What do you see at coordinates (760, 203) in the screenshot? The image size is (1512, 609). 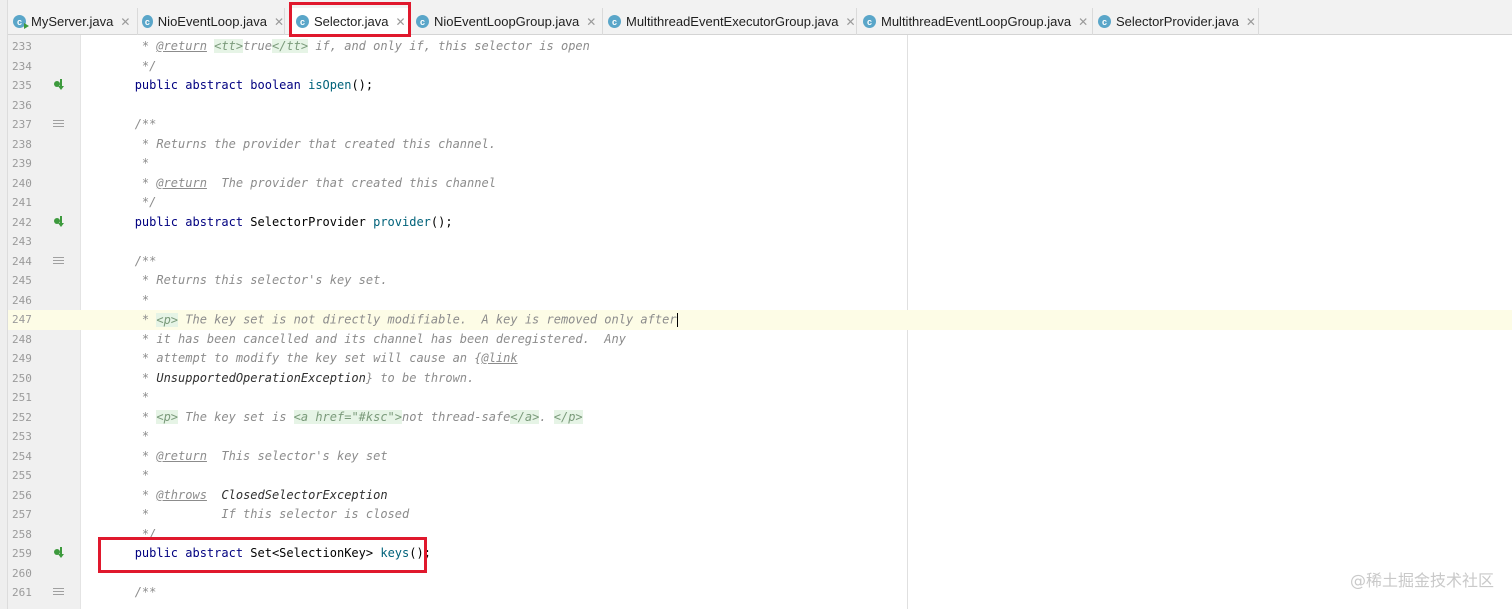 I see `code-line: 241 */` at bounding box center [760, 203].